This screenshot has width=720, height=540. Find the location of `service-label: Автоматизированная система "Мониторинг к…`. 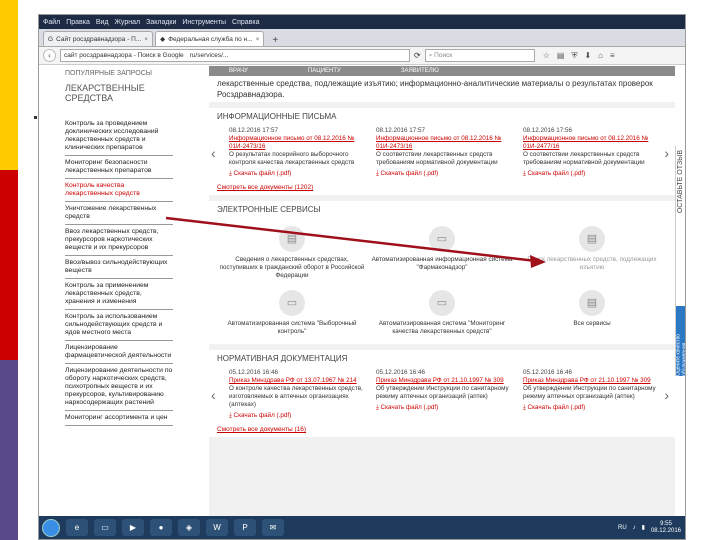

service-label: Автоматизированная система "Мониторинг к… is located at coordinates (442, 327).